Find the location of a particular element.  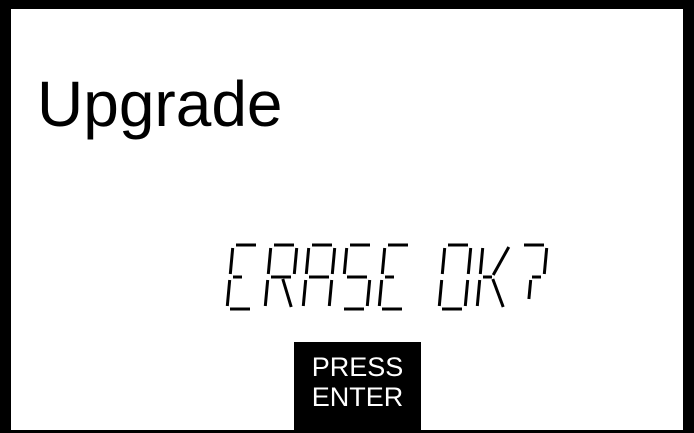

press-enter-button: PRESS ENTER is located at coordinates (357, 386).